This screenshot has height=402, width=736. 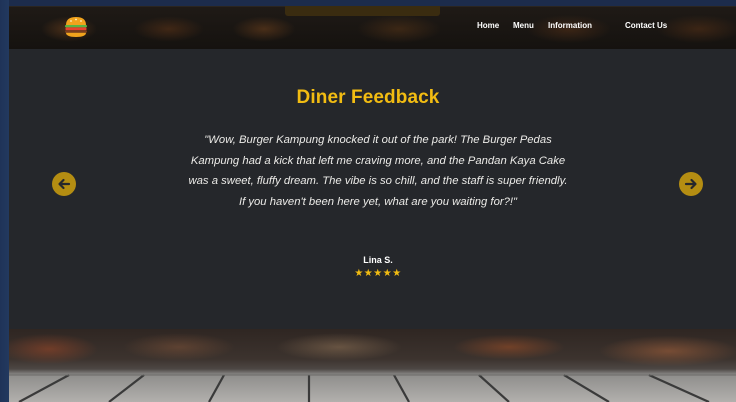 I want to click on arrow-right-circle-icon, so click(x=690, y=184).